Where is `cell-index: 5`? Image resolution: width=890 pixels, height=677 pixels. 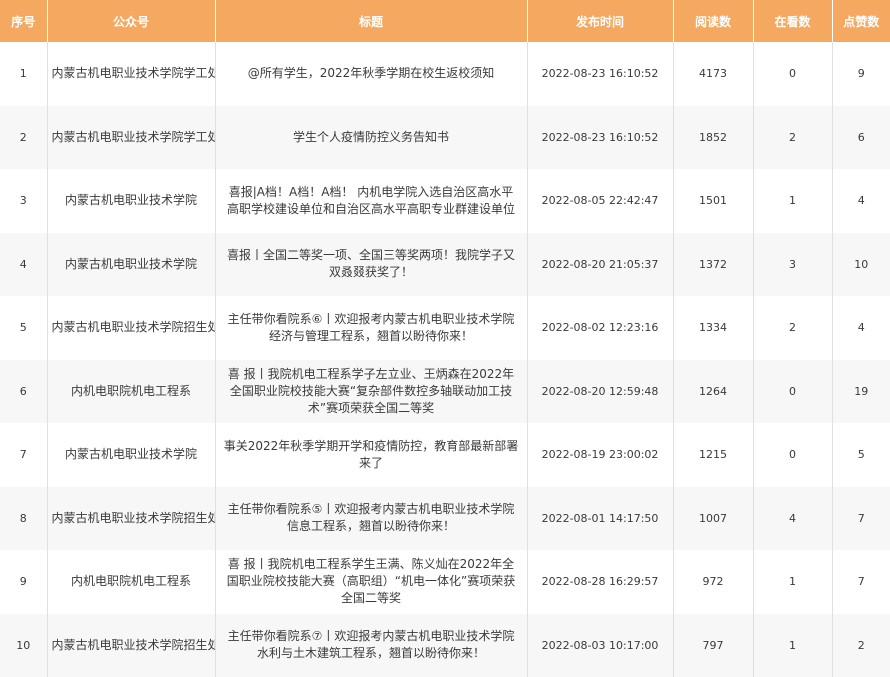
cell-index: 5 is located at coordinates (23, 328).